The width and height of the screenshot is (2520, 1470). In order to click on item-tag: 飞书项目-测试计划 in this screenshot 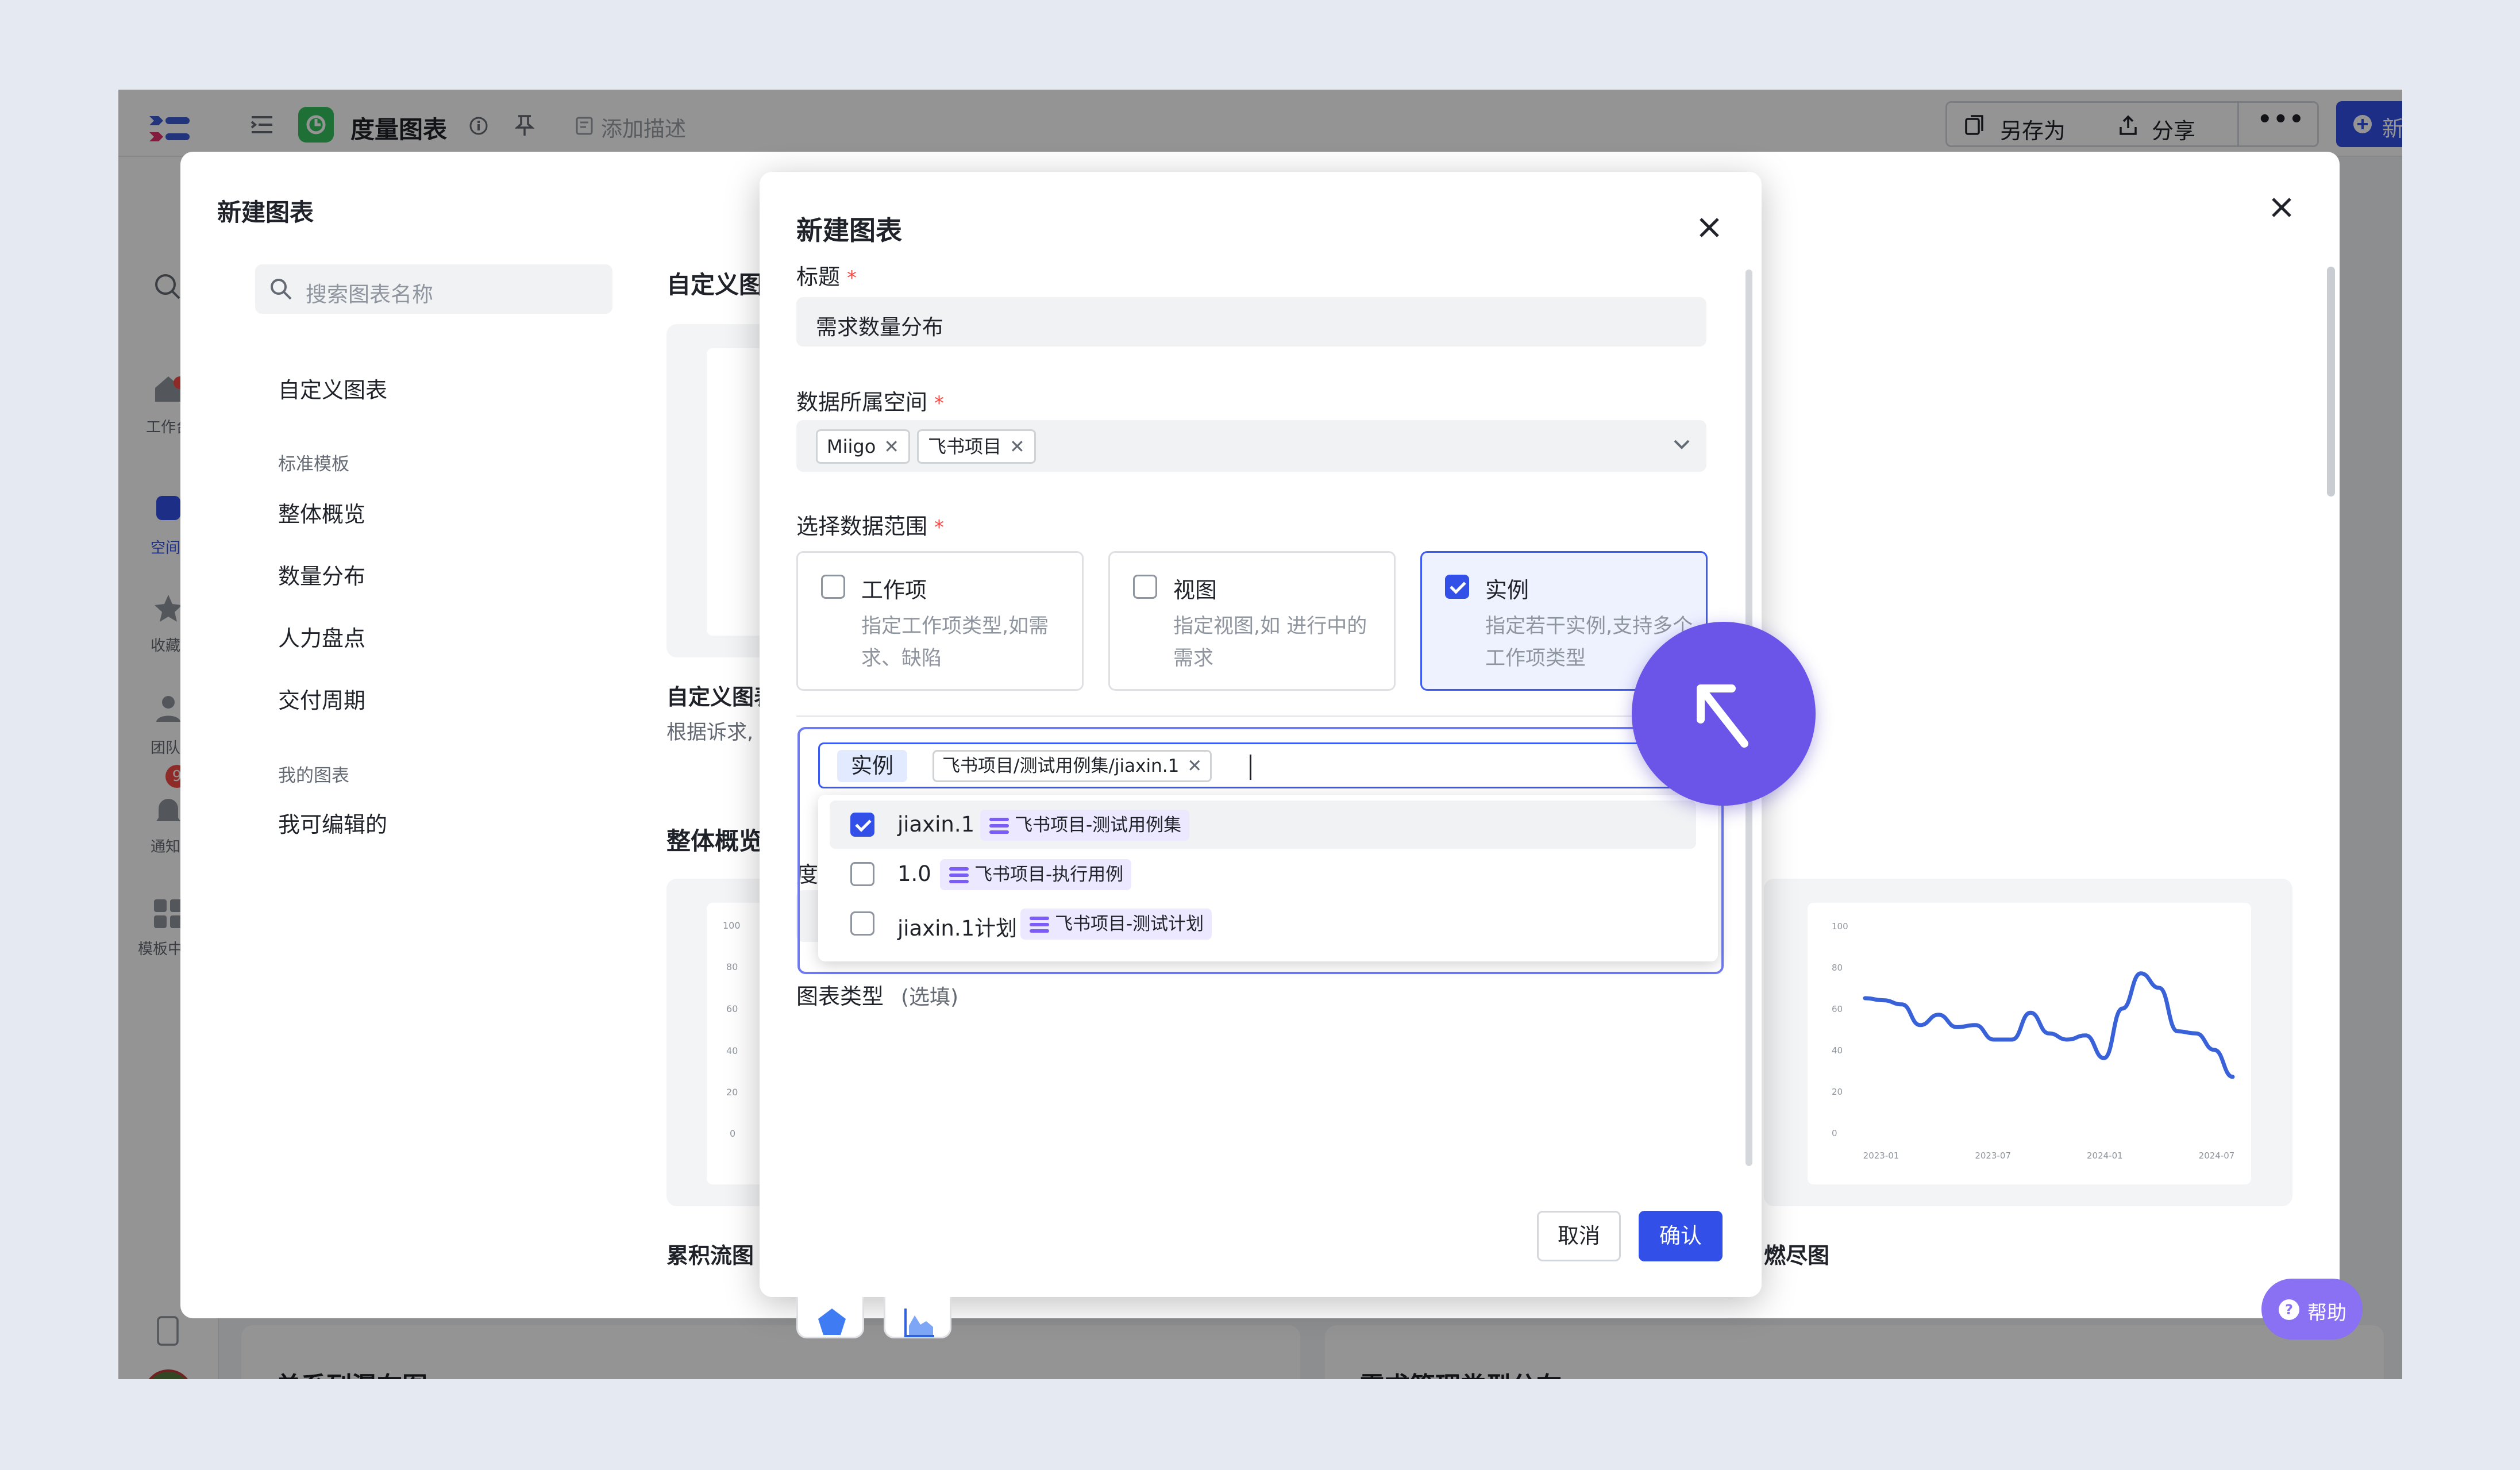, I will do `click(1116, 924)`.